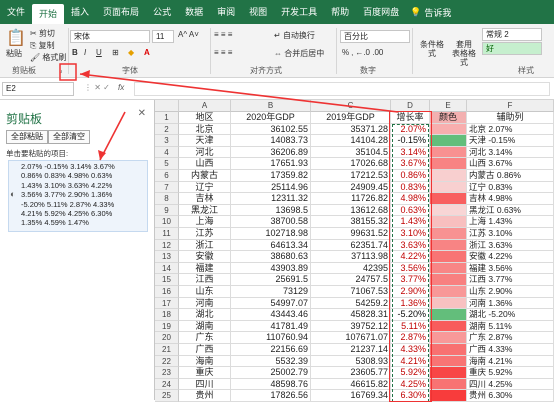 This screenshot has height=402, width=554. Describe the element at coordinates (205, 187) in the screenshot. I see `table-row: 辽宁` at that location.